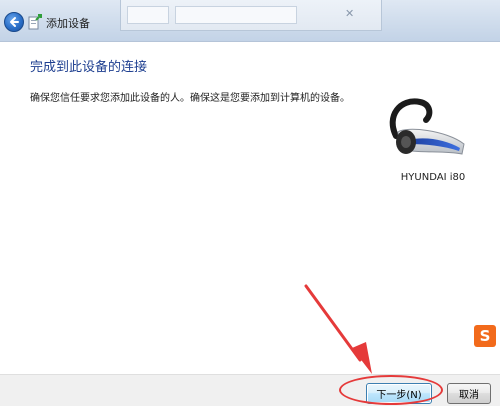 This screenshot has width=500, height=406. I want to click on background-search-field, so click(236, 15).